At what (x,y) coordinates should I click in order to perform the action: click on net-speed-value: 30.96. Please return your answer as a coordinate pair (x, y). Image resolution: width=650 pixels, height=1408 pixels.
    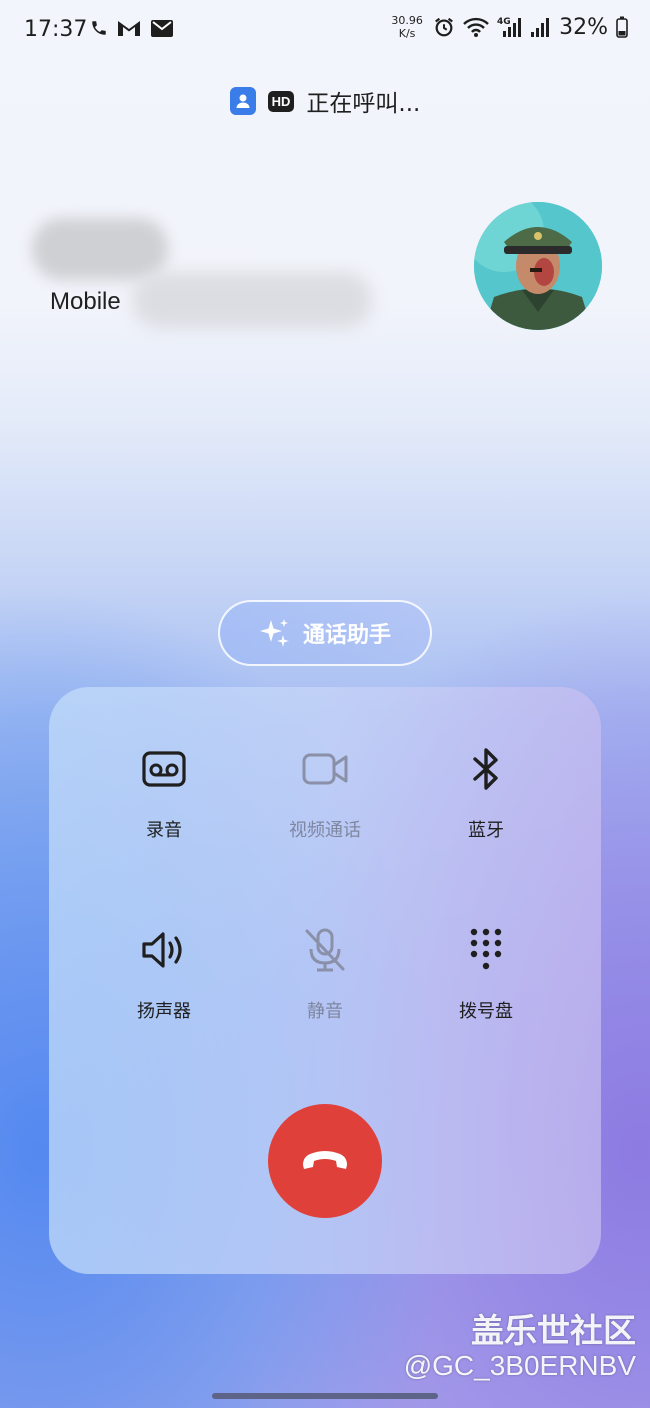
    Looking at the image, I should click on (407, 20).